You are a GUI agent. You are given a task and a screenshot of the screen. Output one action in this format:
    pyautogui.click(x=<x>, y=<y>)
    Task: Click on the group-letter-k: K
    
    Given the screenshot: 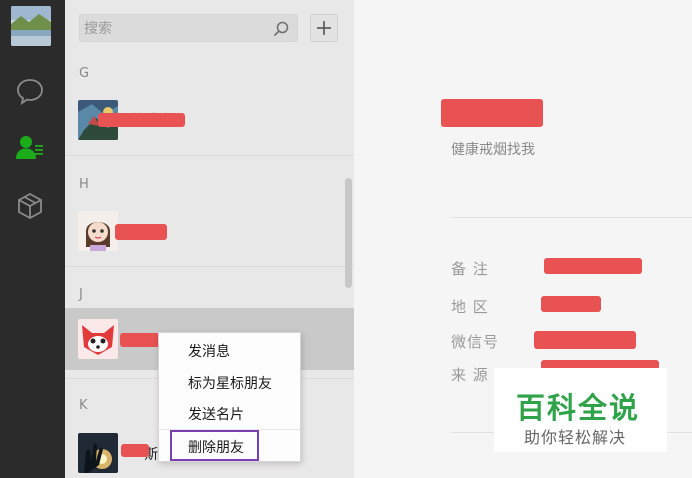 What is the action you would take?
    pyautogui.click(x=83, y=405)
    